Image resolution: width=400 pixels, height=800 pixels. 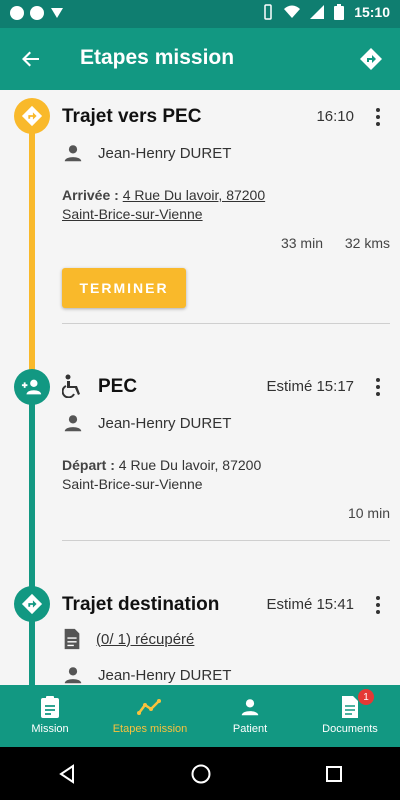 I want to click on signal-icon, so click(x=317, y=12).